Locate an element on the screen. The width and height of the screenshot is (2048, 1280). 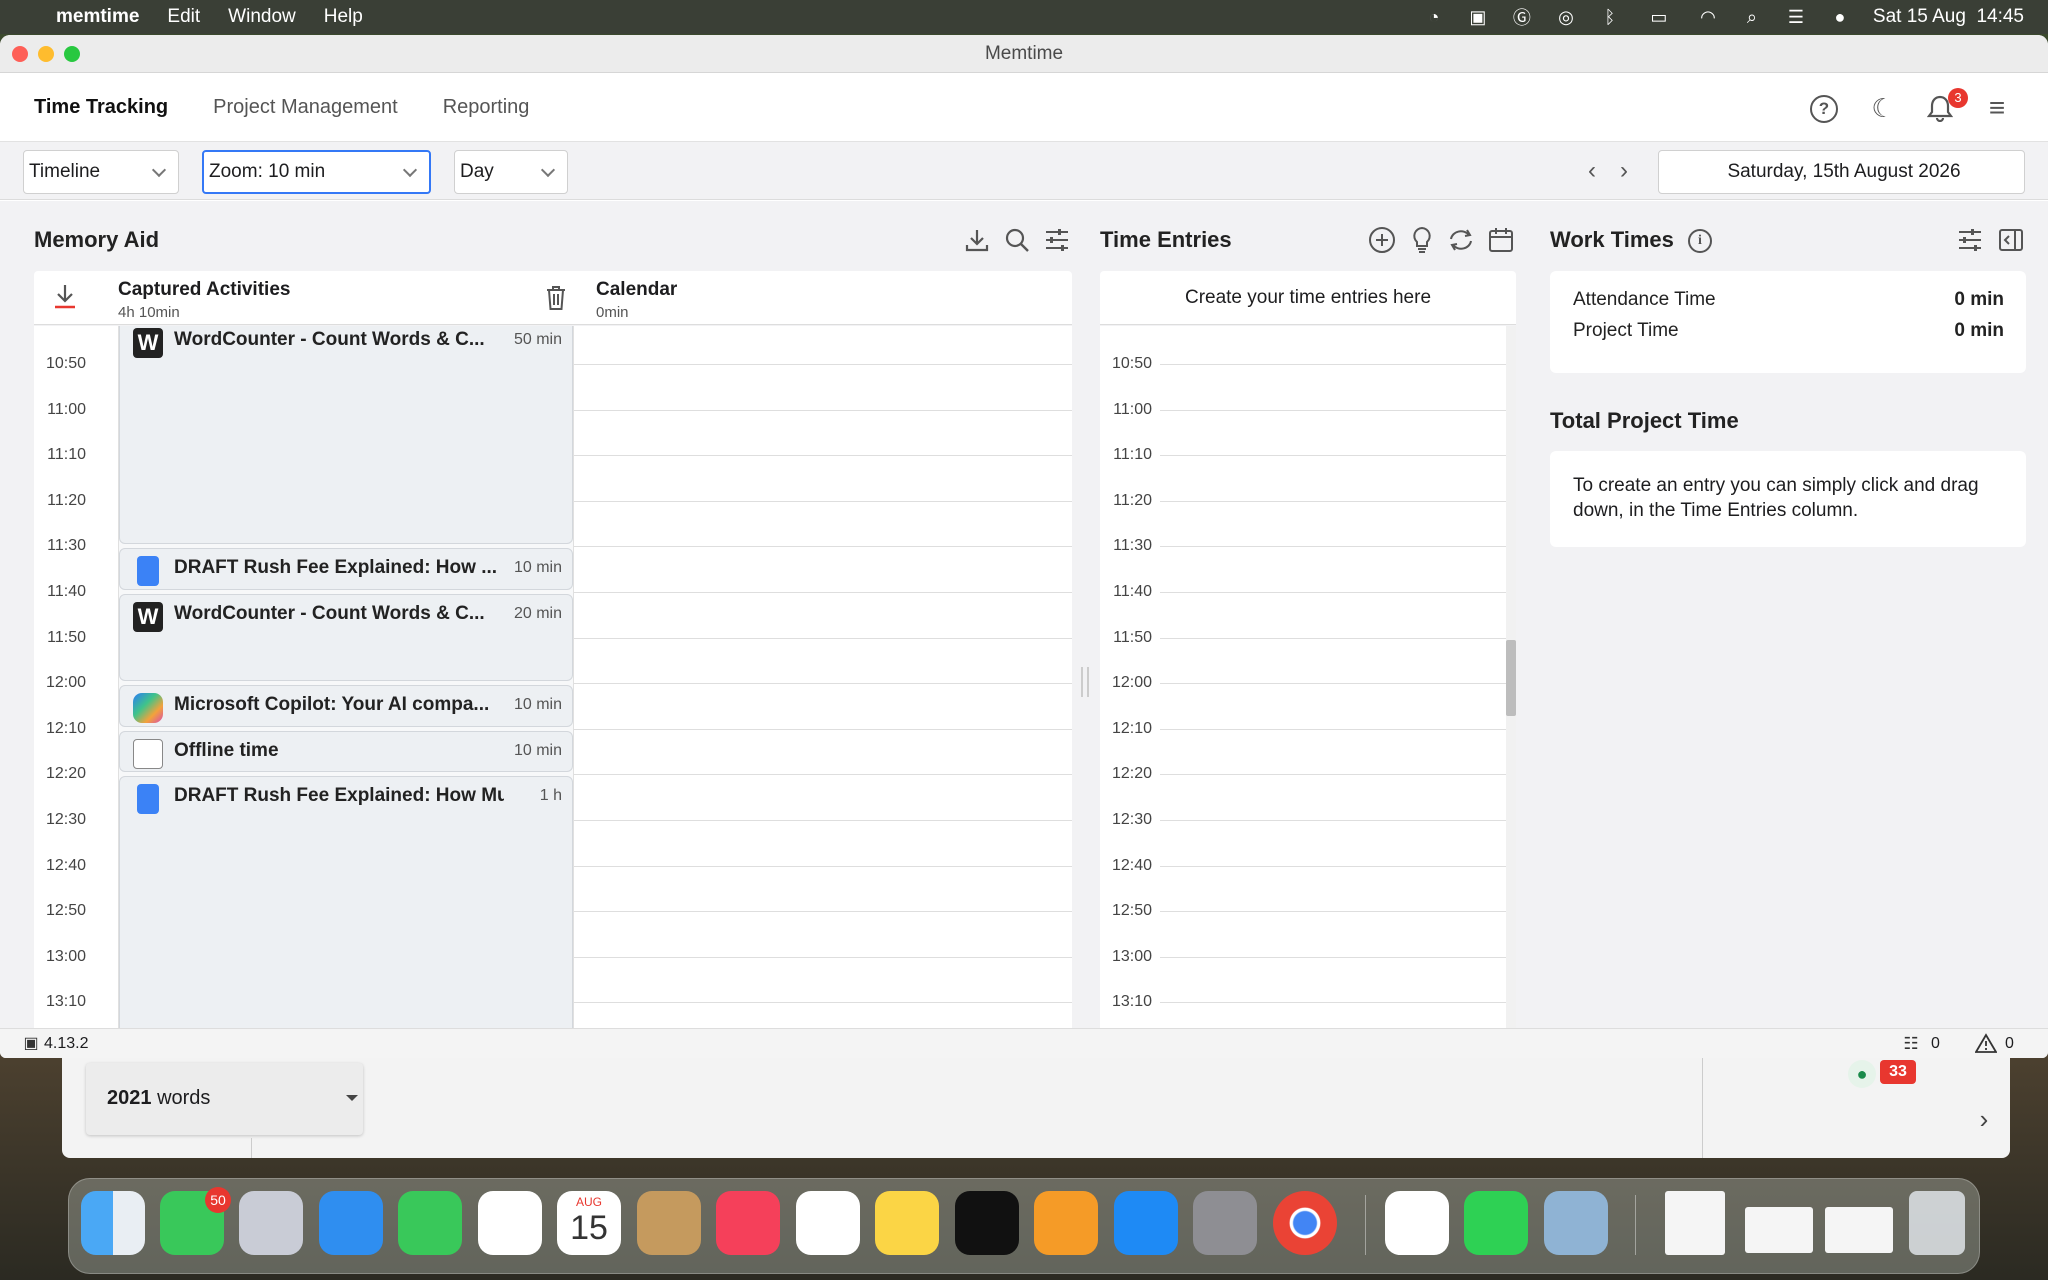
collapse-panel-icon is located at coordinates (2011, 240).